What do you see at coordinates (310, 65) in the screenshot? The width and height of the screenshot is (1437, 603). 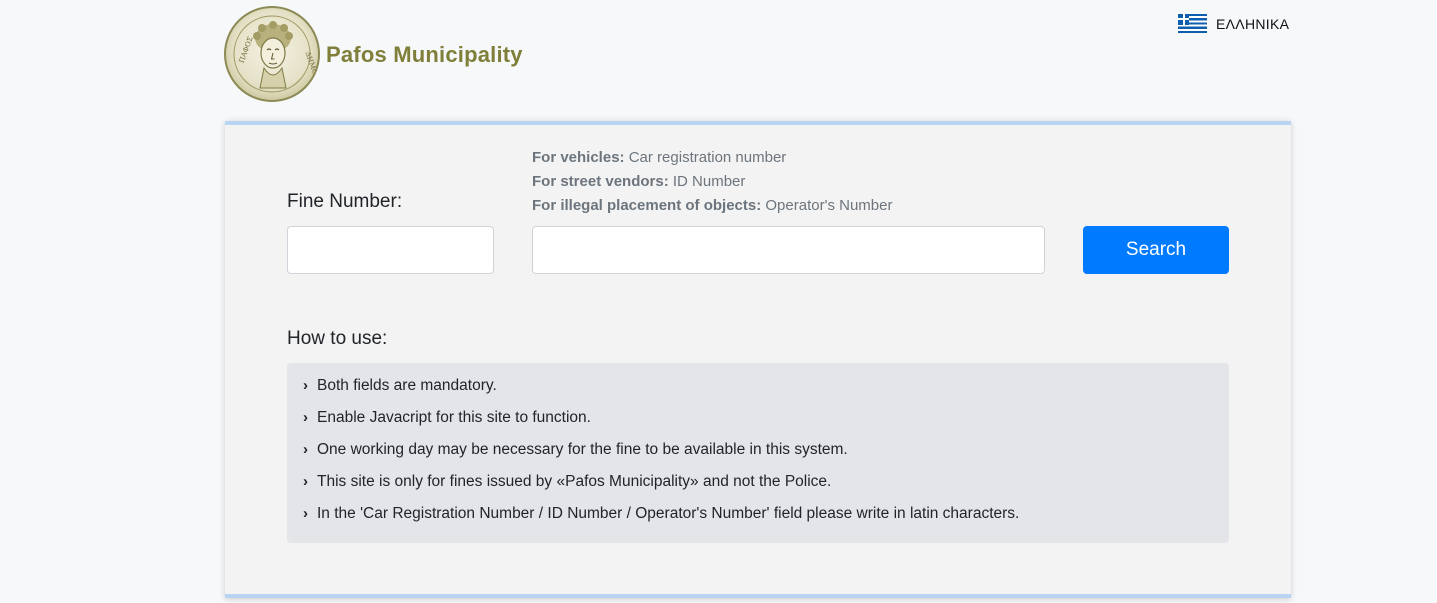 I see `svg-text: ΔΗΜΟΣ` at bounding box center [310, 65].